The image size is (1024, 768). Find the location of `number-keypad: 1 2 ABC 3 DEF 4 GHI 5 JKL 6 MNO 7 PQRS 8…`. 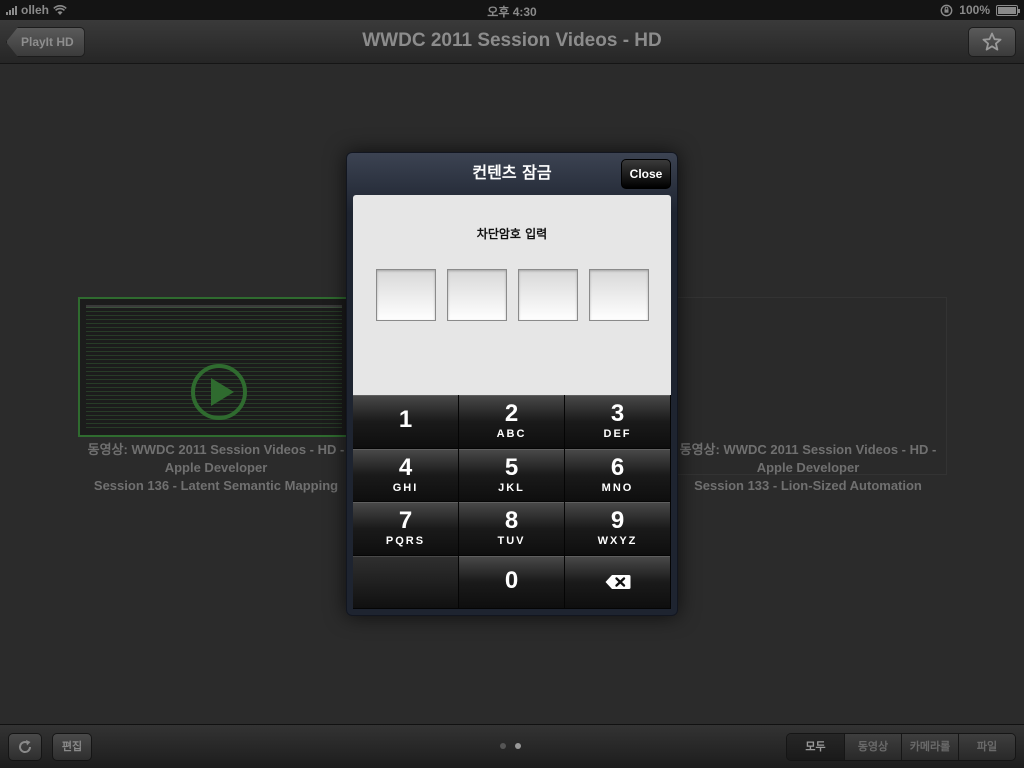

number-keypad: 1 2 ABC 3 DEF 4 GHI 5 JKL 6 MNO 7 PQRS 8… is located at coordinates (512, 502).